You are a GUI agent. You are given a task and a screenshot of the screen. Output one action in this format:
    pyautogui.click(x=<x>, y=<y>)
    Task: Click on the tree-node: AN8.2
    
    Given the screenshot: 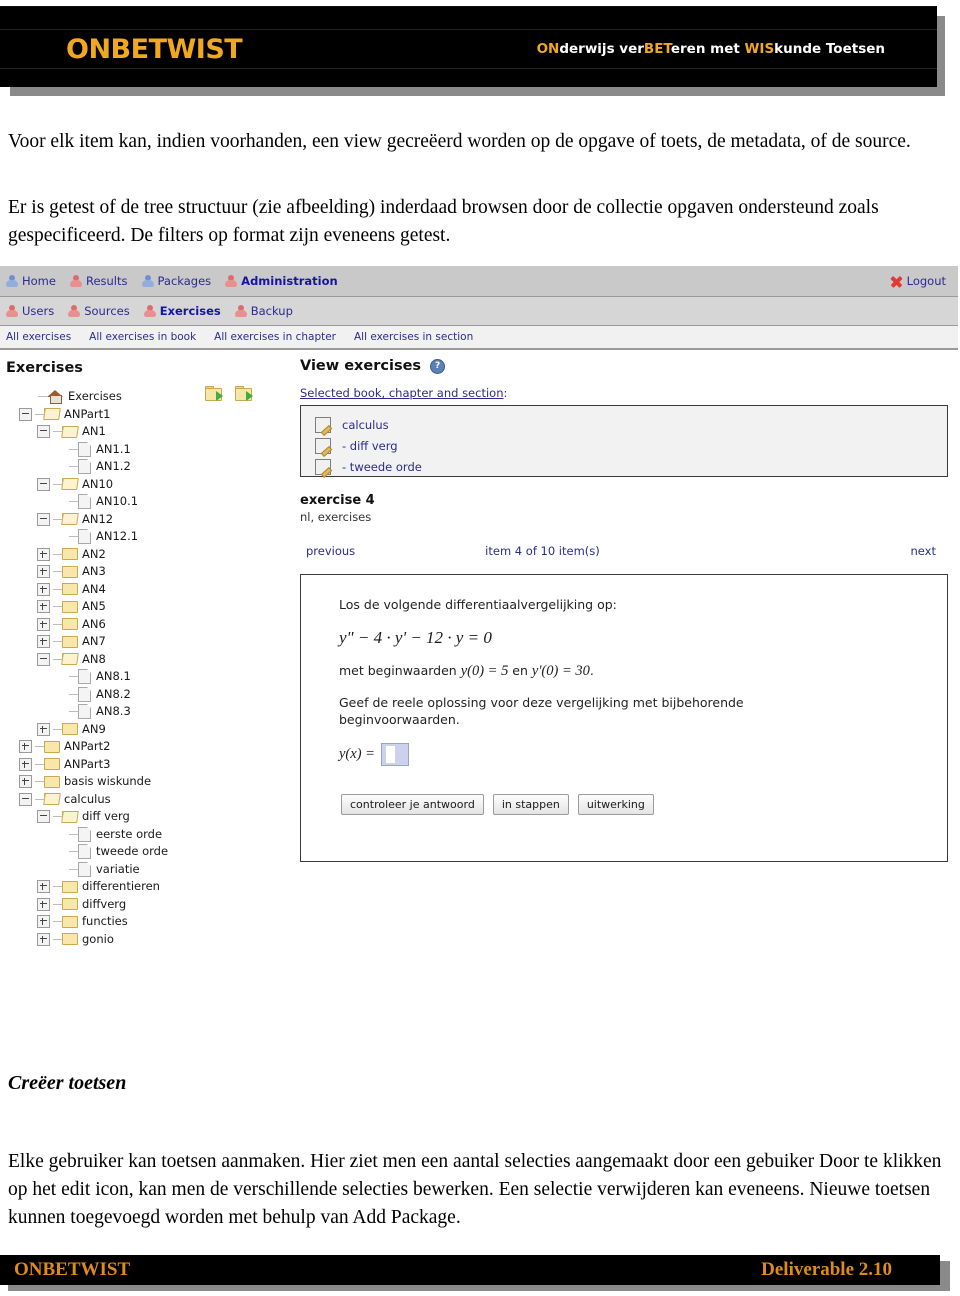 What is the action you would take?
    pyautogui.click(x=149, y=695)
    